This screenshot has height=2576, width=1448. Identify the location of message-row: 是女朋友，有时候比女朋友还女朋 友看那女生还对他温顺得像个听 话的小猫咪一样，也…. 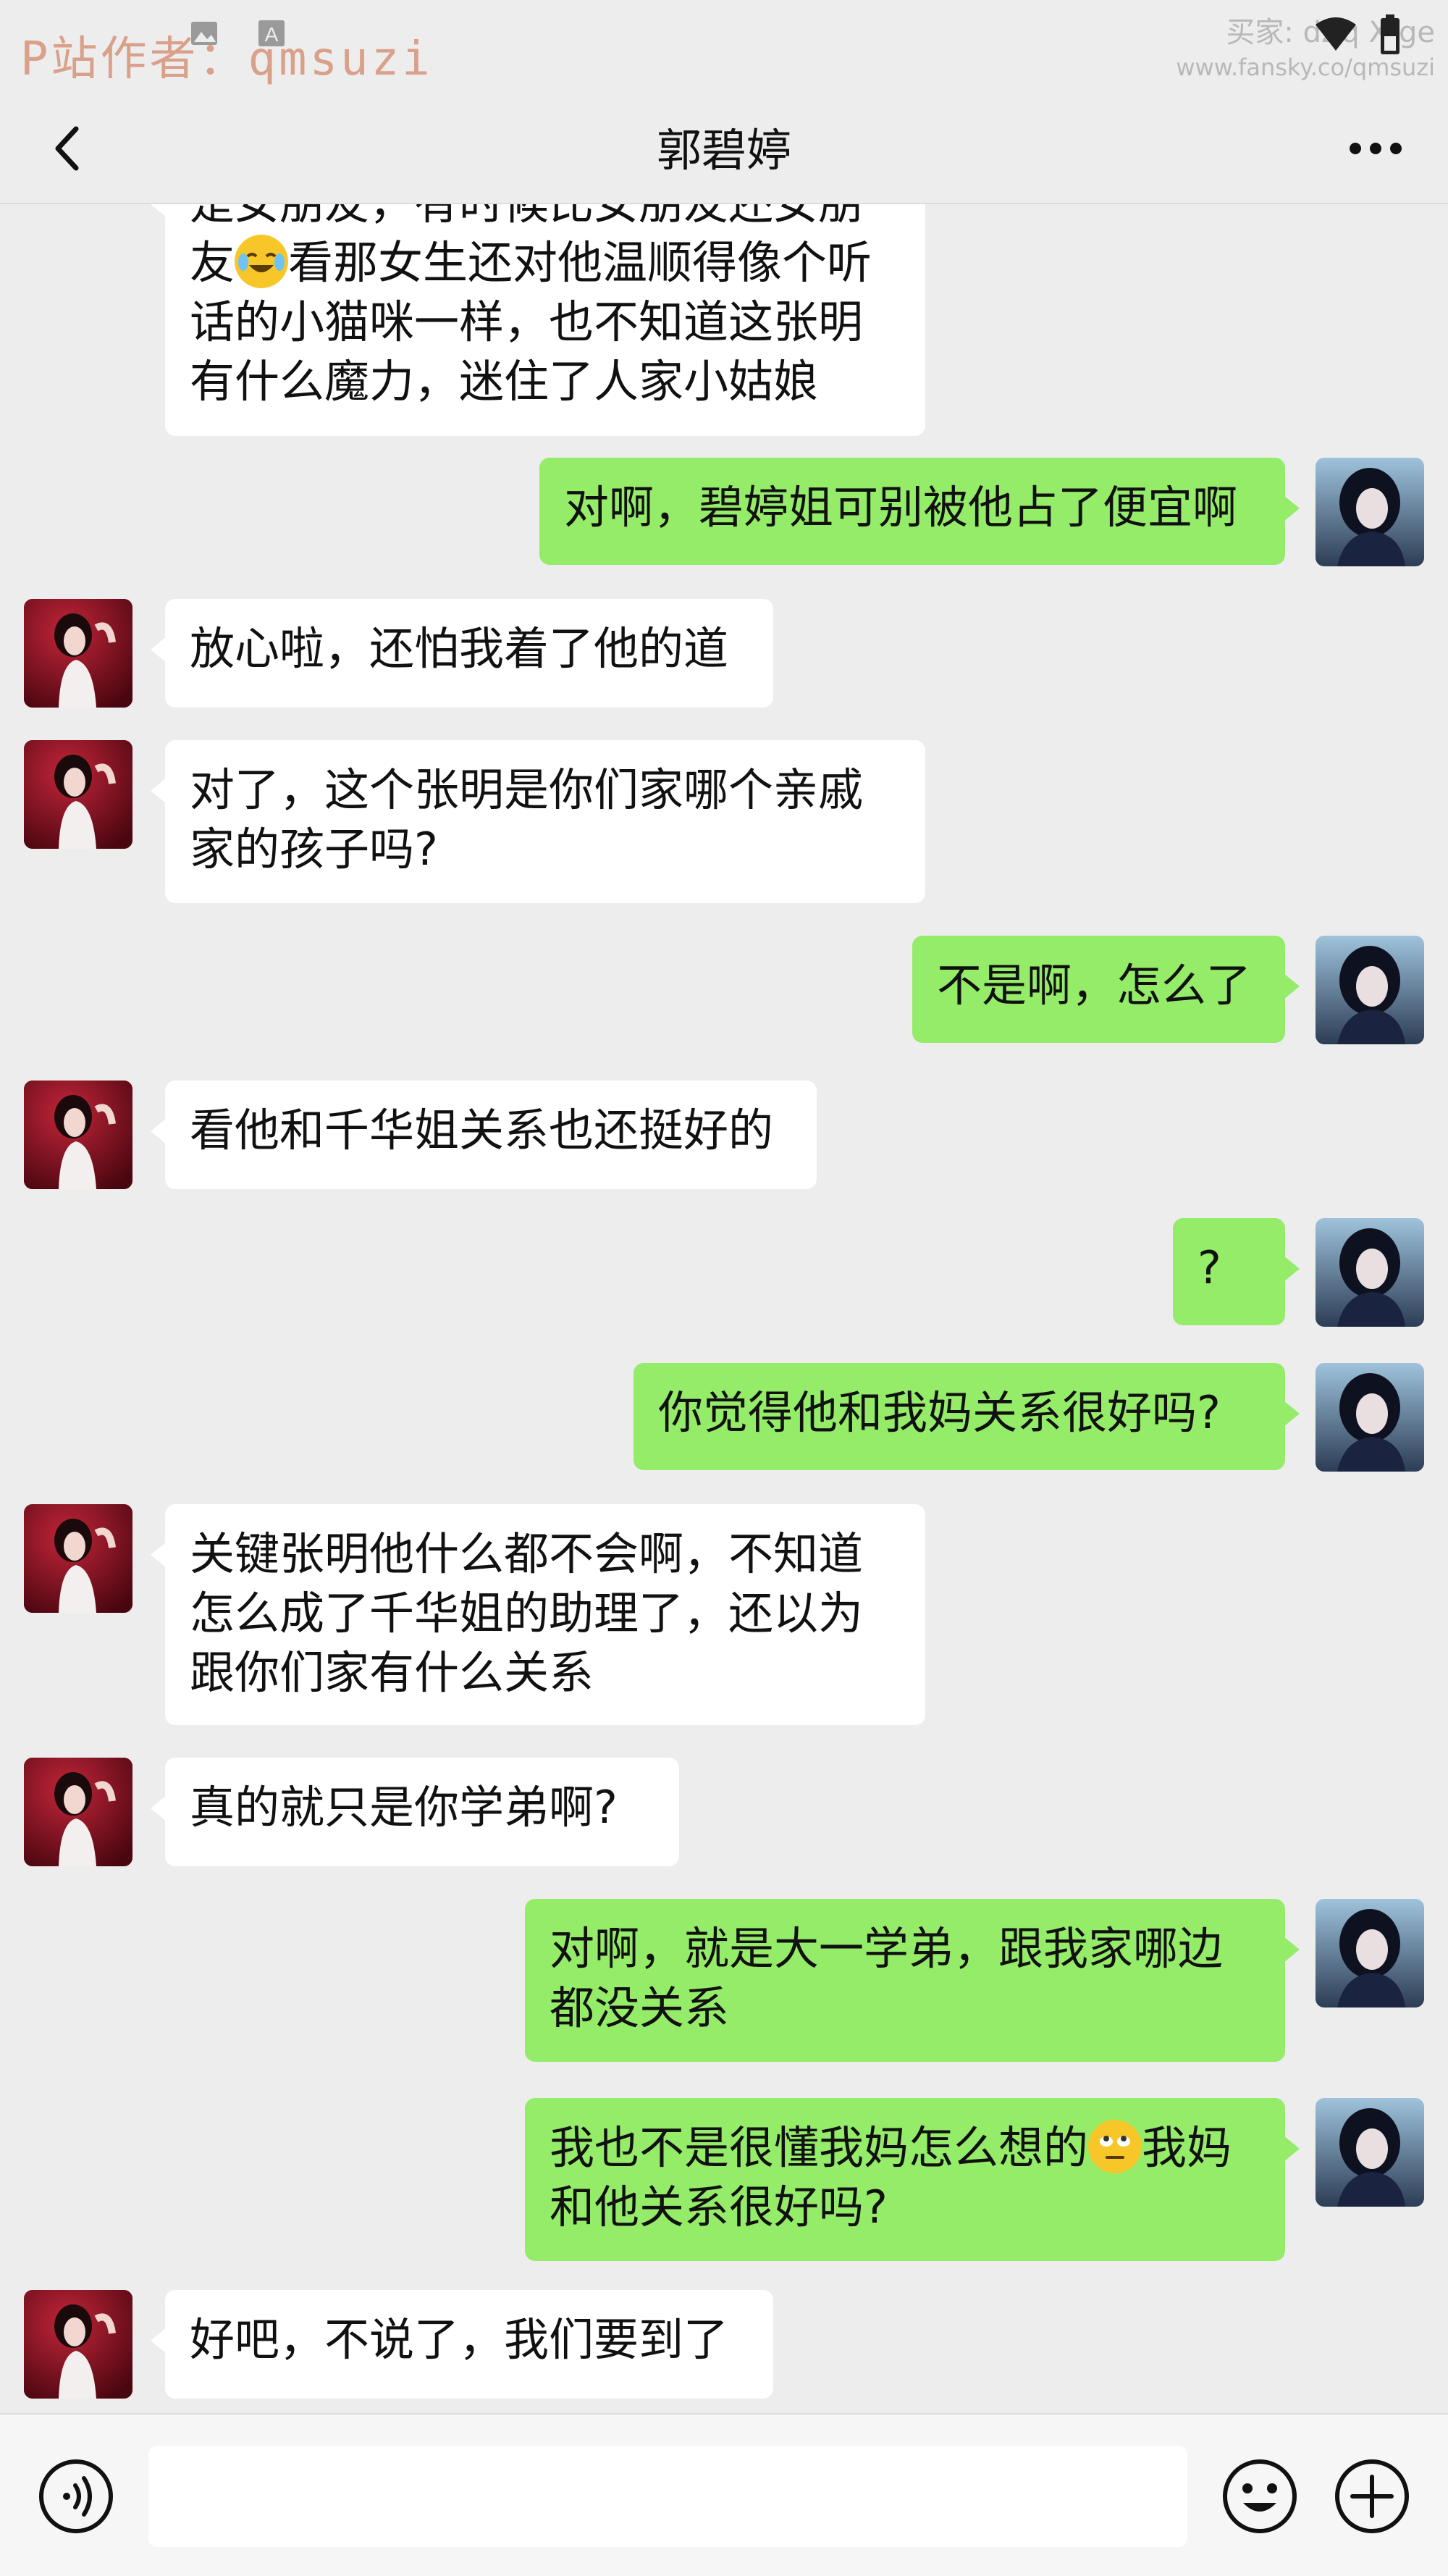
(724, 320).